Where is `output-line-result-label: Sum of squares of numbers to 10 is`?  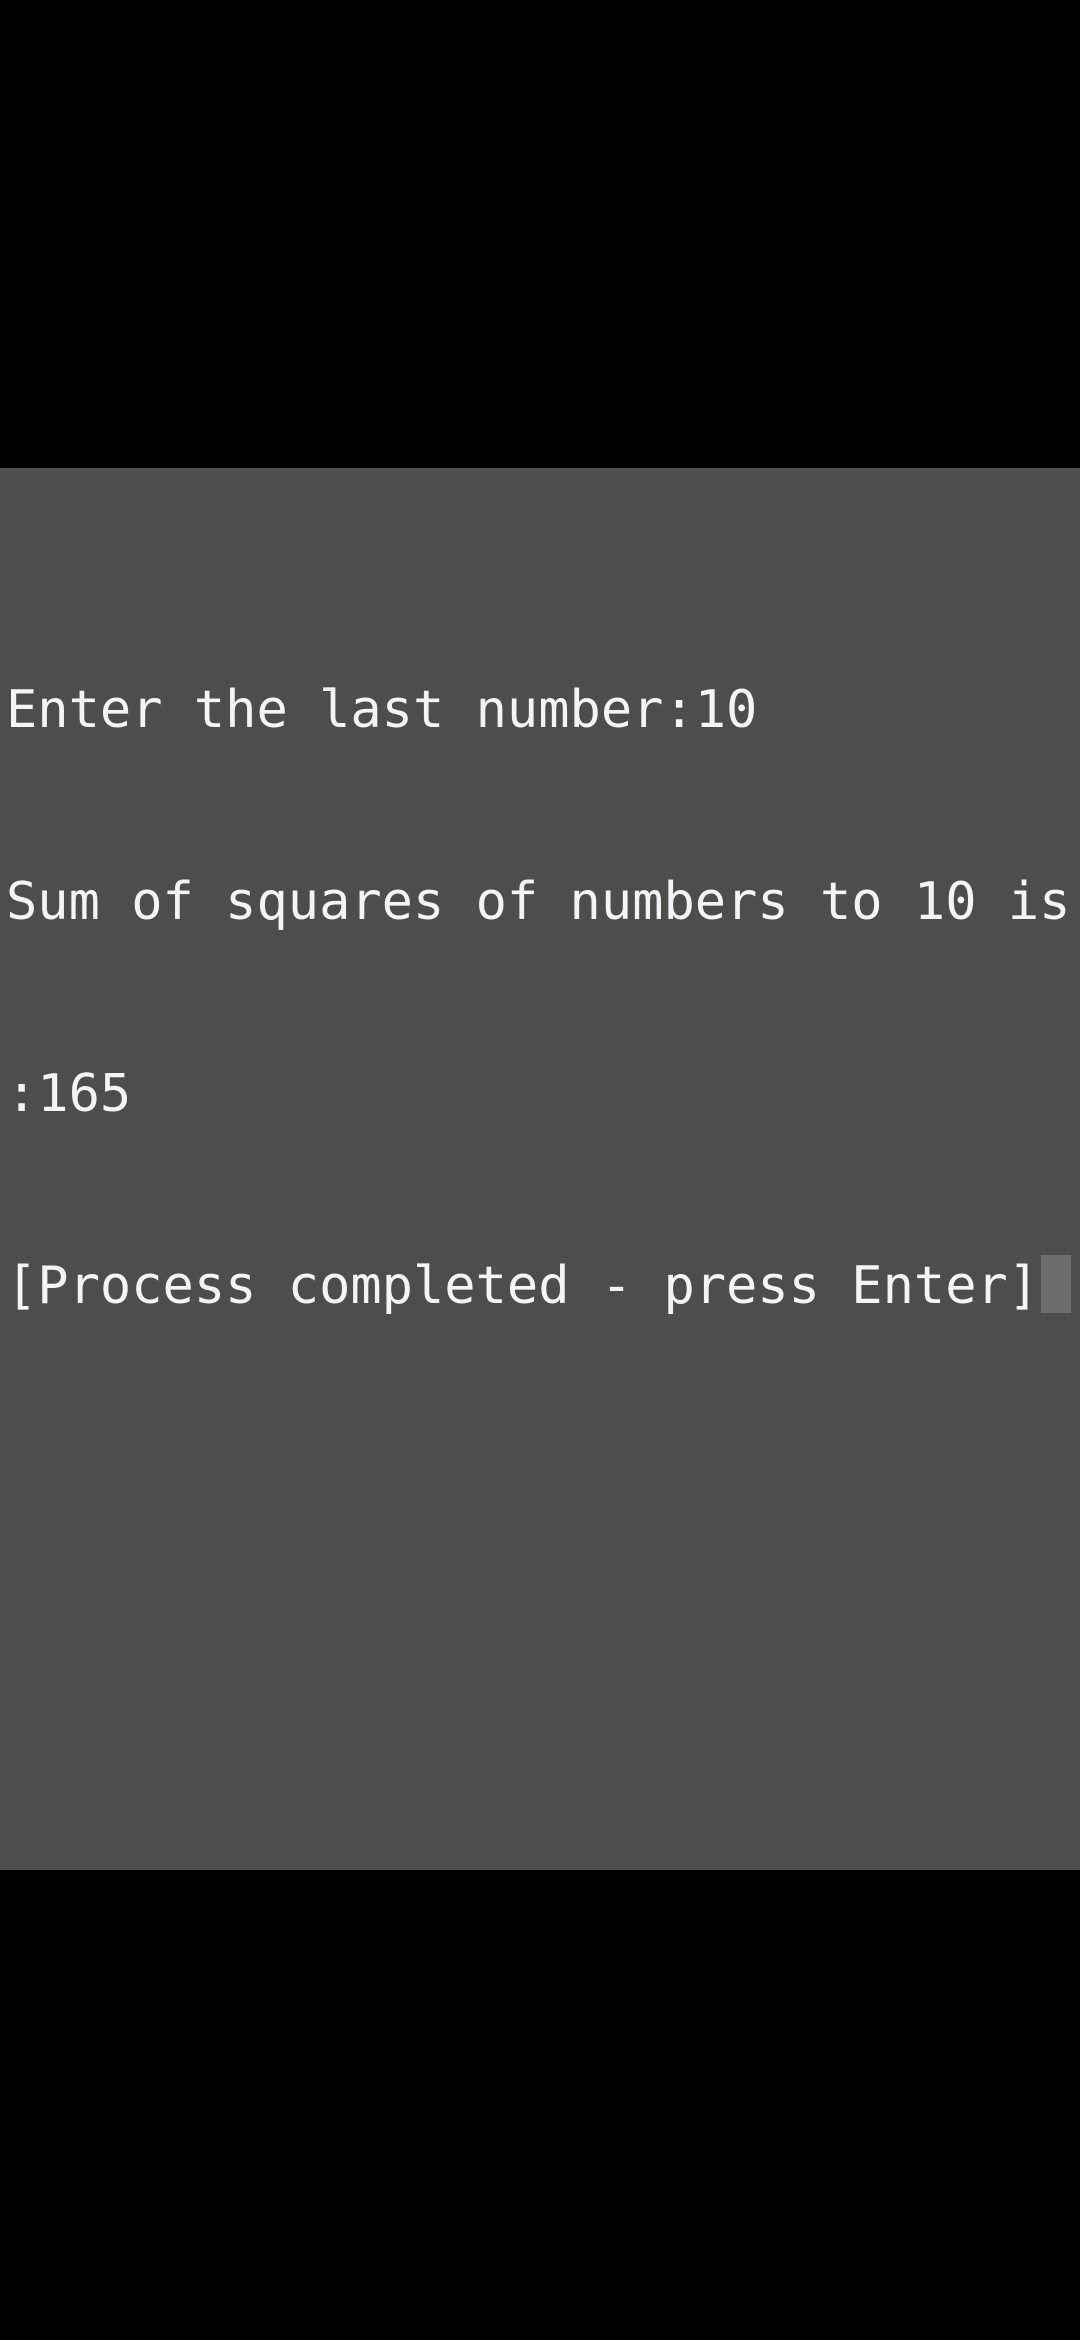
output-line-result-label: Sum of squares of numbers to 10 is is located at coordinates (538, 902).